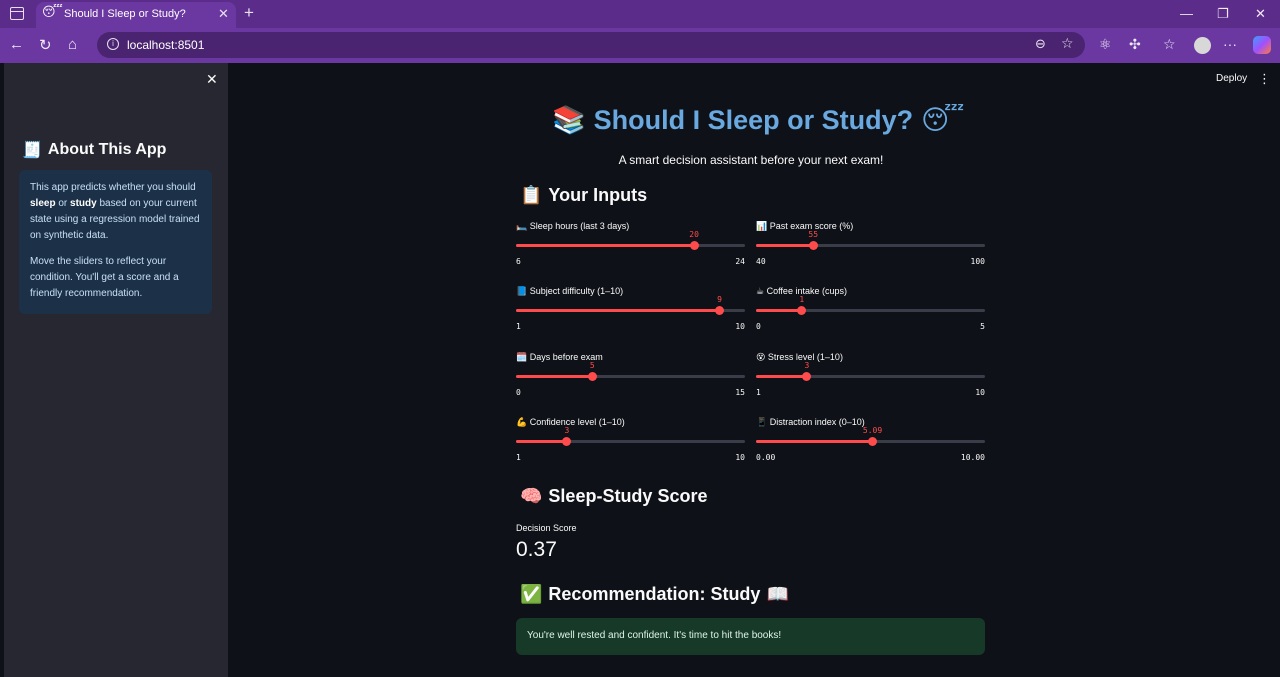  Describe the element at coordinates (522, 292) in the screenshot. I see `slider-label-icon: 📘` at that location.